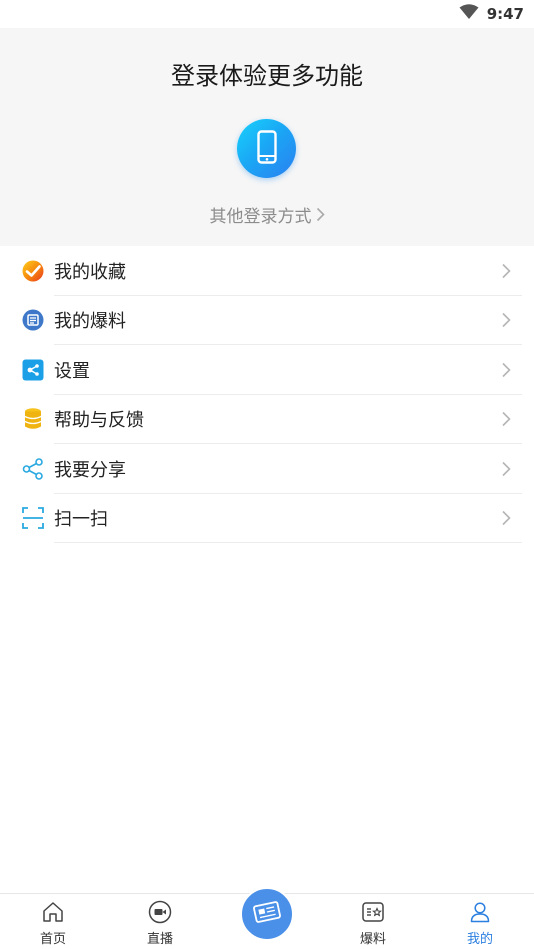 The height and width of the screenshot is (949, 534). I want to click on share-icon, so click(33, 469).